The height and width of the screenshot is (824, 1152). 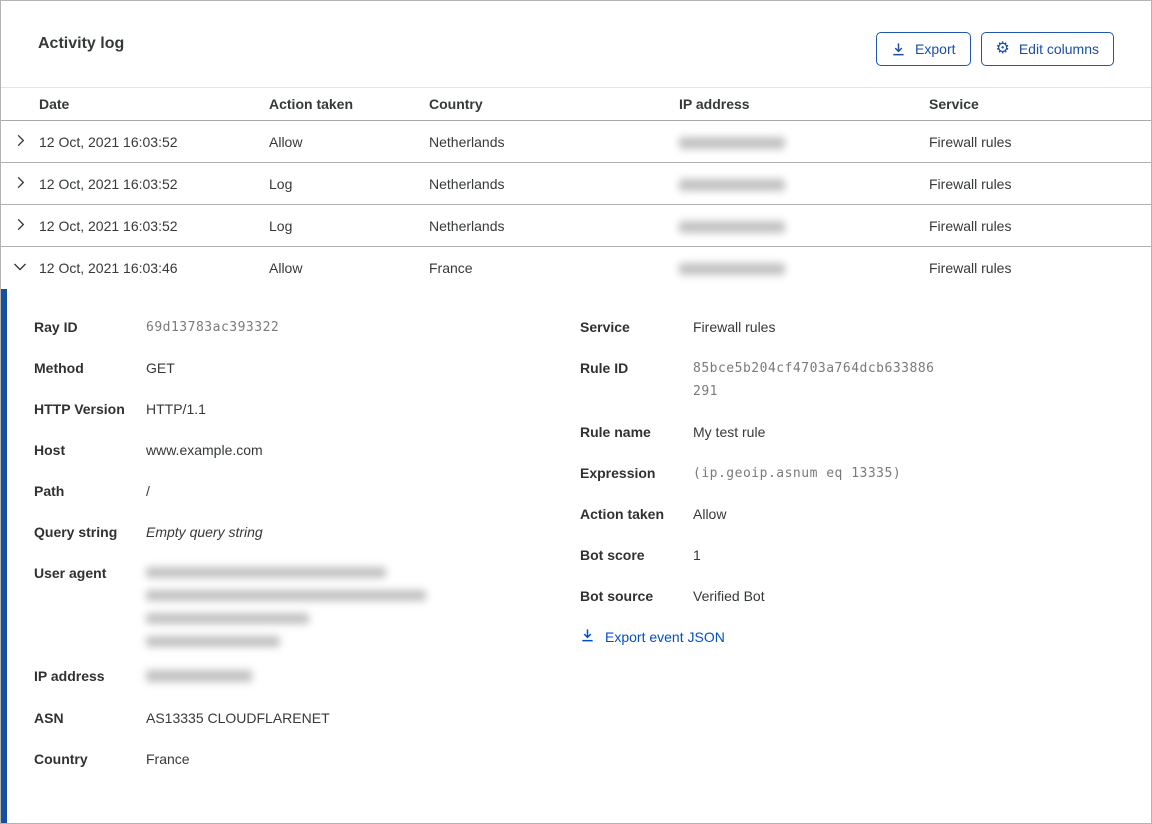 I want to click on detail-value: /, so click(x=148, y=491).